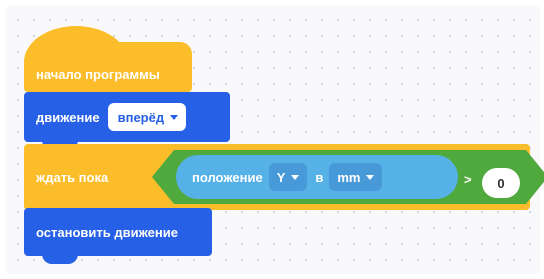 Image resolution: width=544 pixels, height=279 pixels. Describe the element at coordinates (227, 177) in the screenshot. I see `position-label: положение` at that location.